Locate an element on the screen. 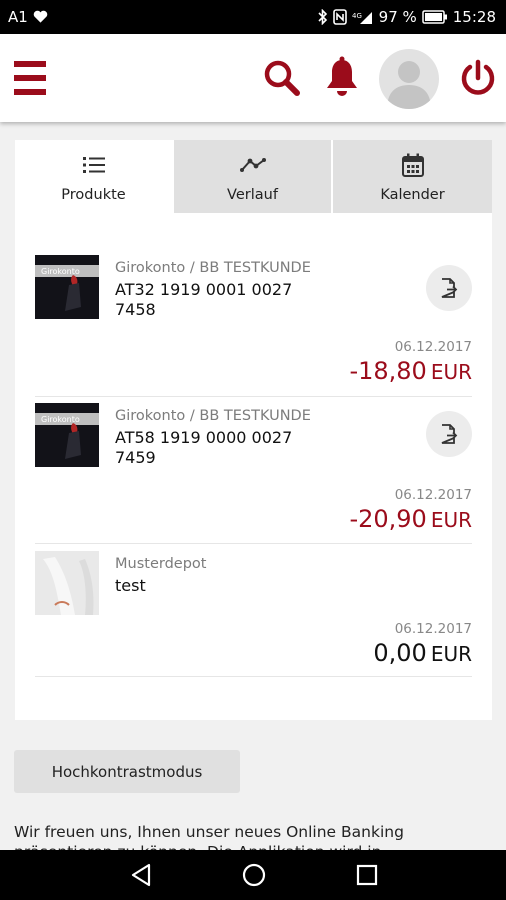  product-number: test is located at coordinates (130, 585).